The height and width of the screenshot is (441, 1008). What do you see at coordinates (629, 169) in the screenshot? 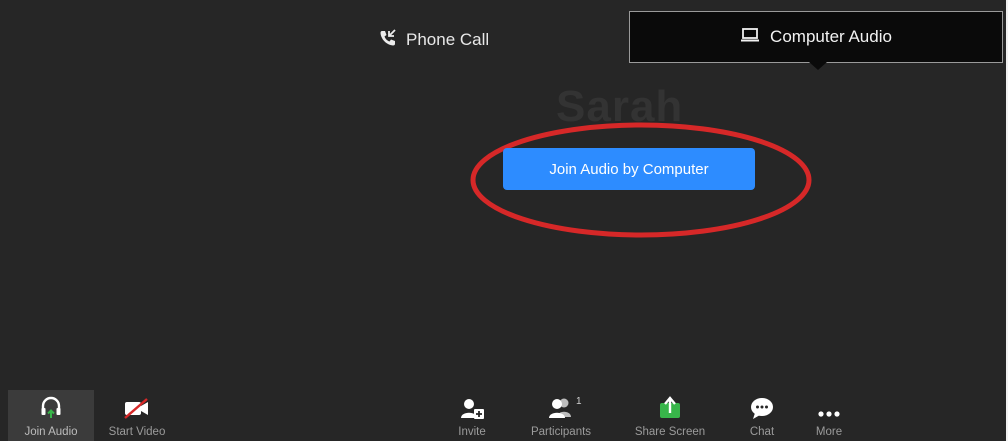
I see `join-audio-by-computer-button: Join Audio by Computer` at bounding box center [629, 169].